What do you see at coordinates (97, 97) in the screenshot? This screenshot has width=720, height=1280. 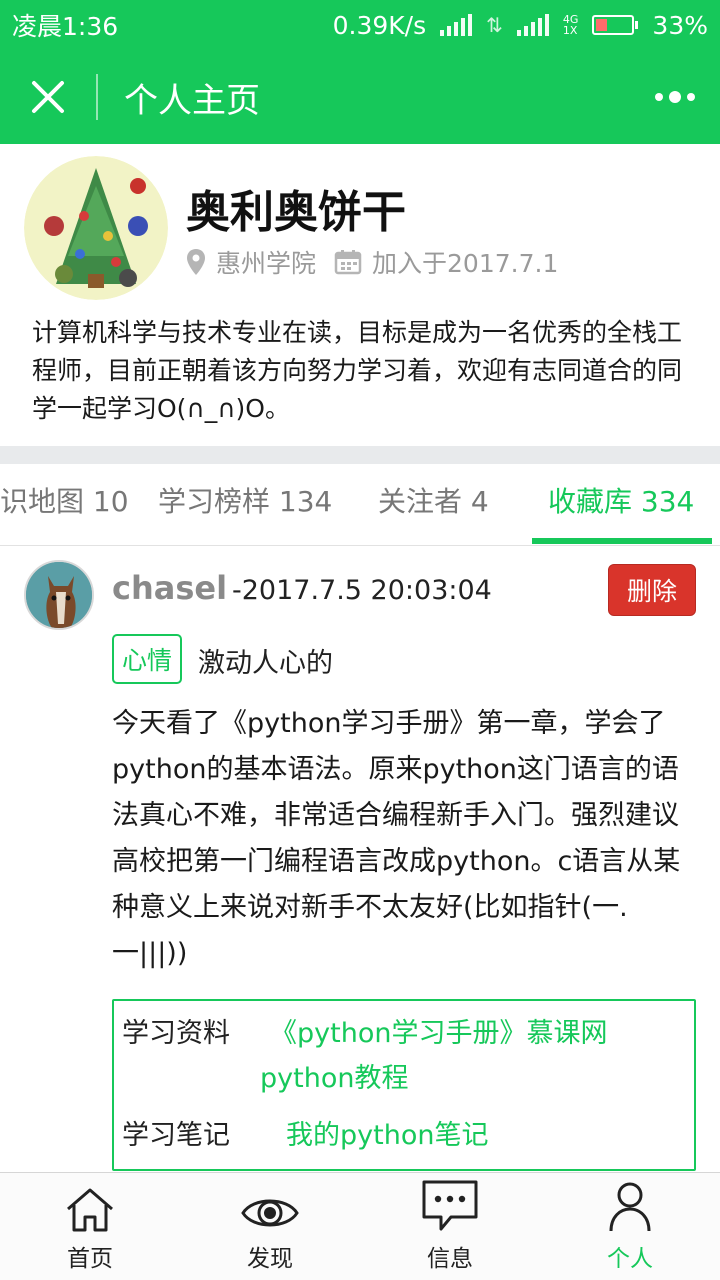 I see `title-divider` at bounding box center [97, 97].